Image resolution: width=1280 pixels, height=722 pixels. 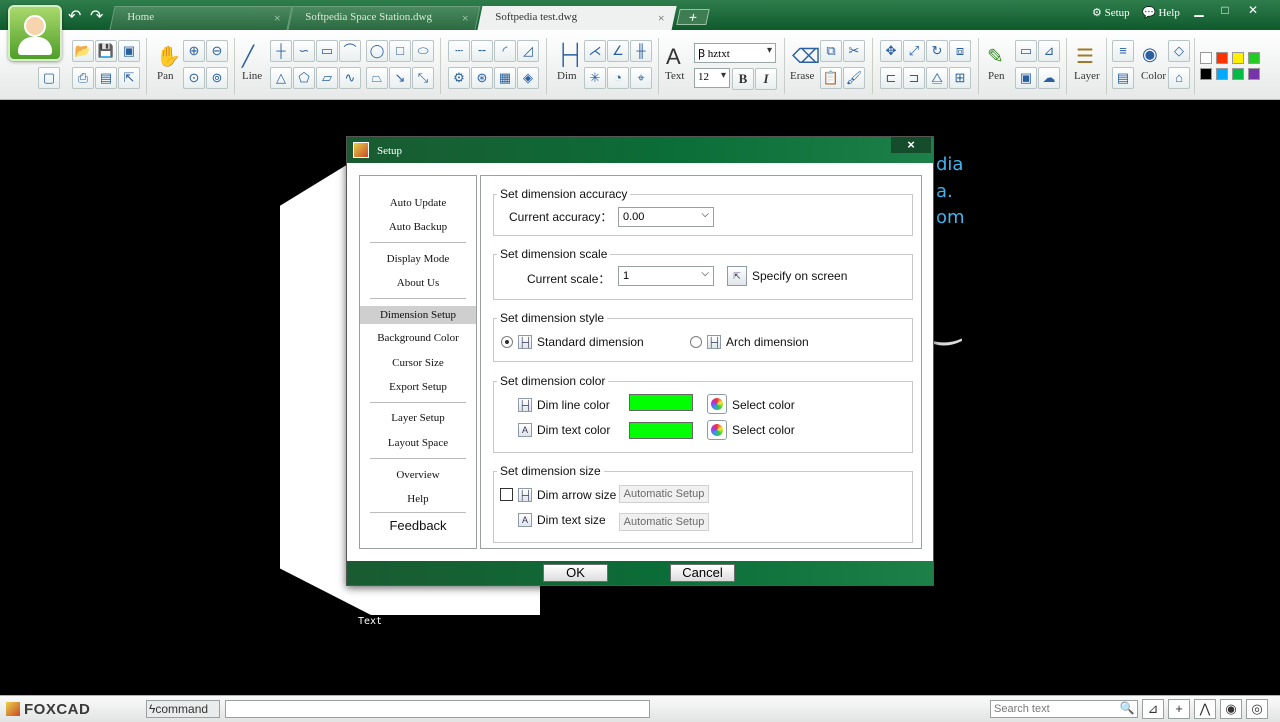 I want to click on minimize-button: ▁, so click(x=1199, y=11).